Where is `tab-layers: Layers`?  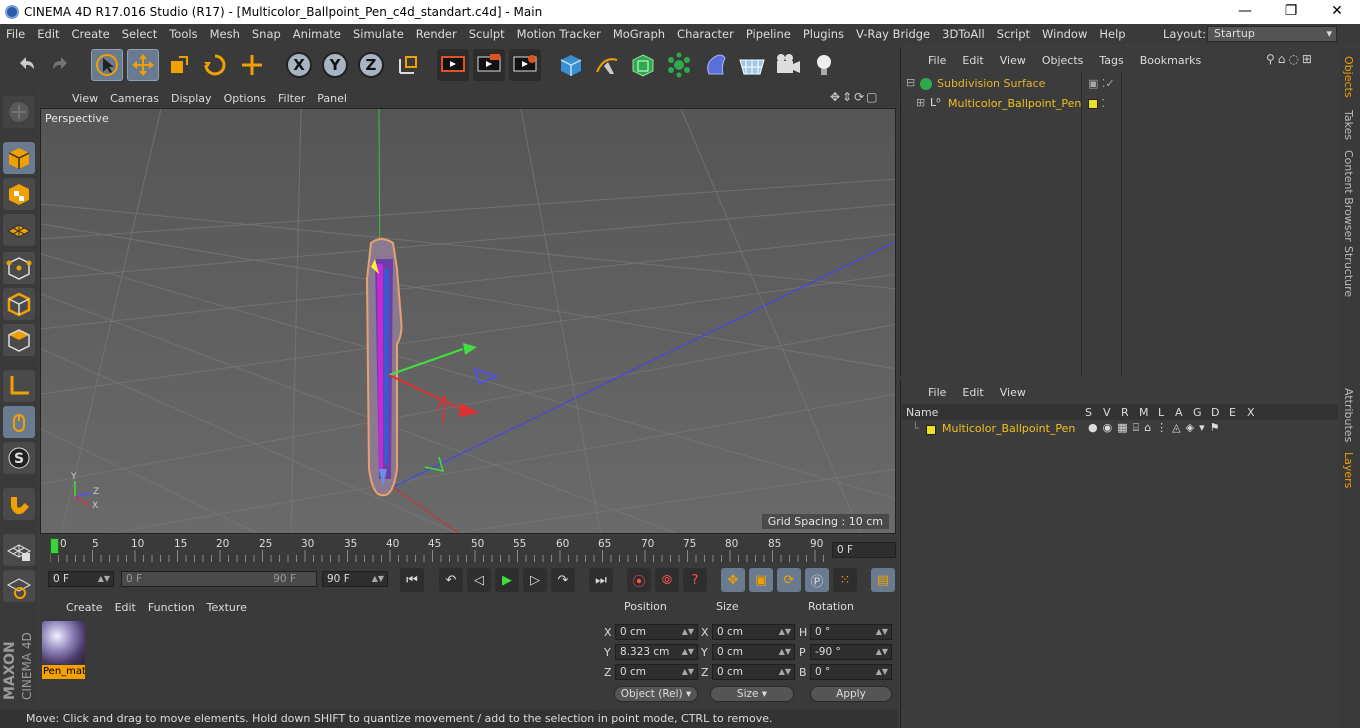 tab-layers: Layers is located at coordinates (1348, 469).